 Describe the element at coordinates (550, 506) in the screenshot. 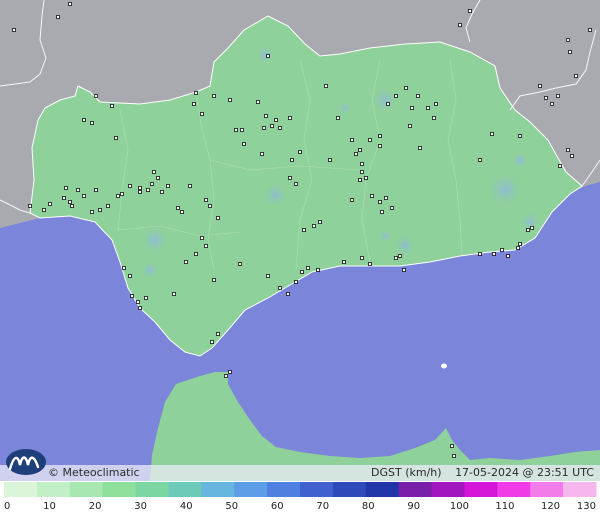

I see `legend-tick-label: 120` at that location.